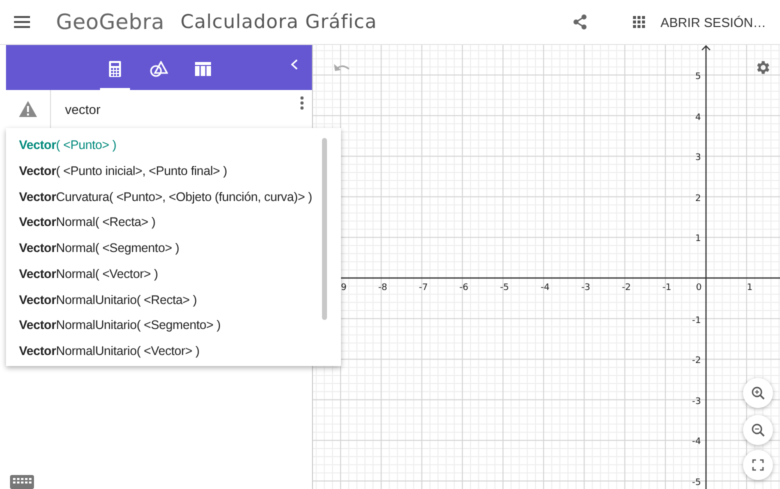  I want to click on suggestion-item: Vector( <Punto> ), so click(180, 147).